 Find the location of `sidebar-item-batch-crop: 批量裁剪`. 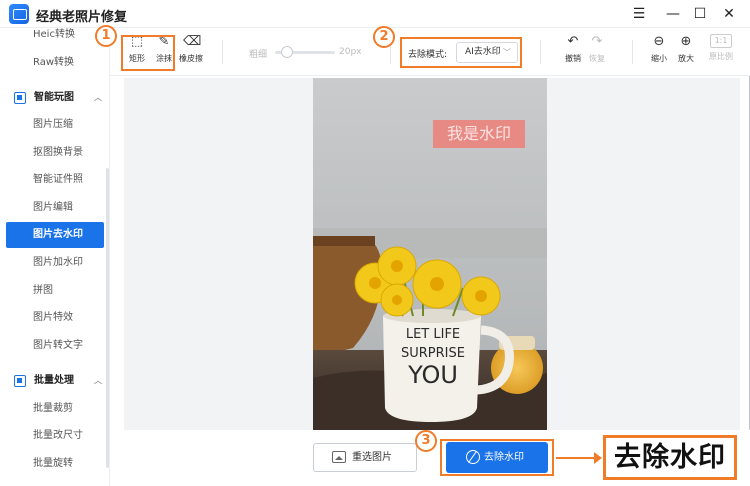

sidebar-item-batch-crop: 批量裁剪 is located at coordinates (52, 409).